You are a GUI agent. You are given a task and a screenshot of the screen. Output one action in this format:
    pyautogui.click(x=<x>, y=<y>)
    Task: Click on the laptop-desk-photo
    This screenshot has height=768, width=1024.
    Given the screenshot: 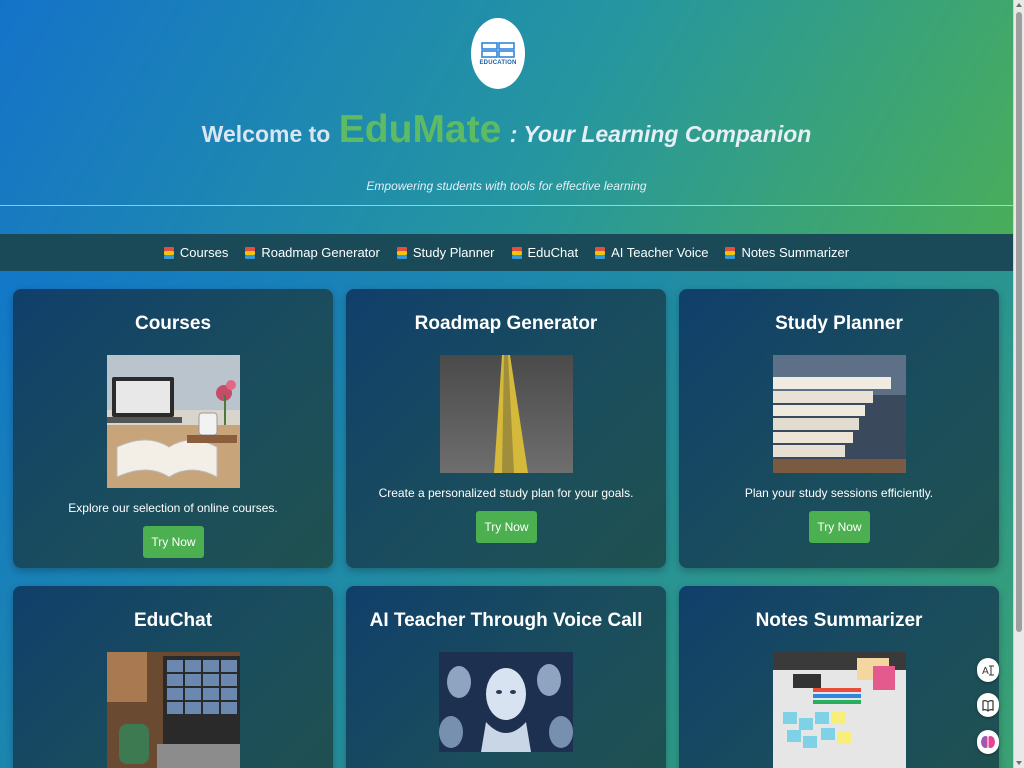 What is the action you would take?
    pyautogui.click(x=173, y=421)
    